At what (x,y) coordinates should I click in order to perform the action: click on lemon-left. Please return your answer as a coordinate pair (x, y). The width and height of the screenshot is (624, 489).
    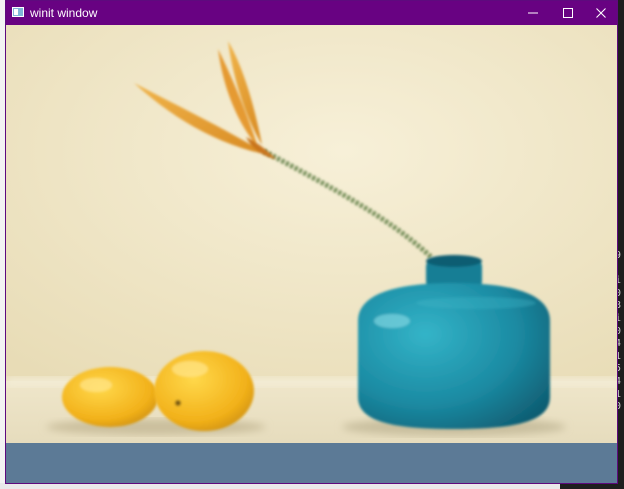
    Looking at the image, I should click on (110, 397).